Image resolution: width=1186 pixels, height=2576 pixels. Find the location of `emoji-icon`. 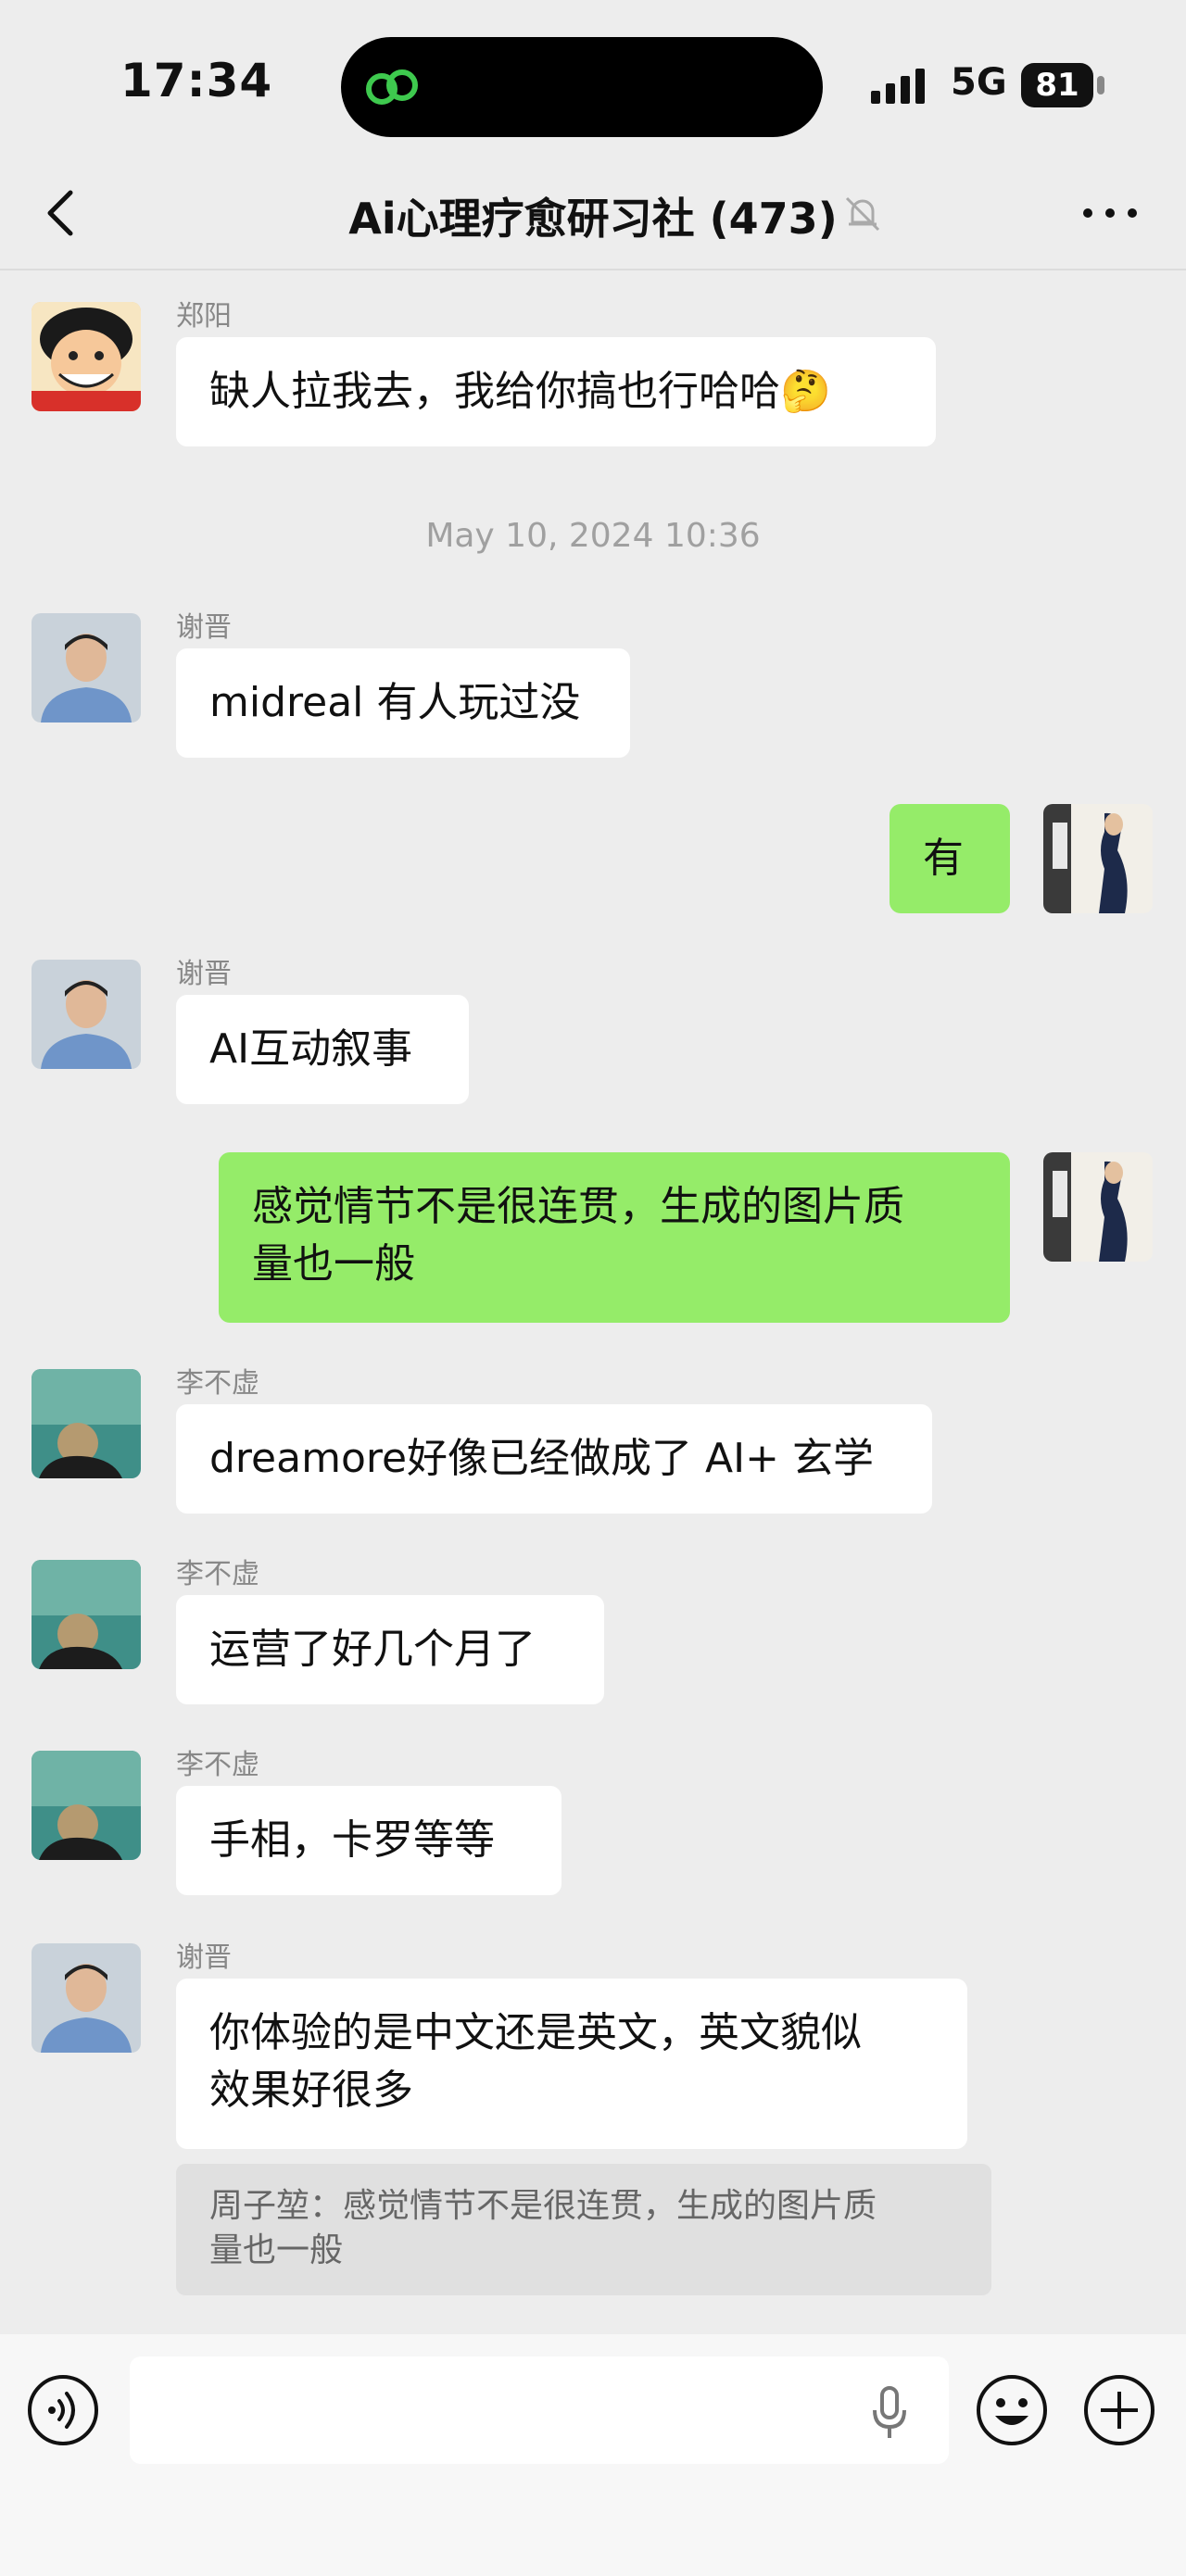

emoji-icon is located at coordinates (1012, 2410).